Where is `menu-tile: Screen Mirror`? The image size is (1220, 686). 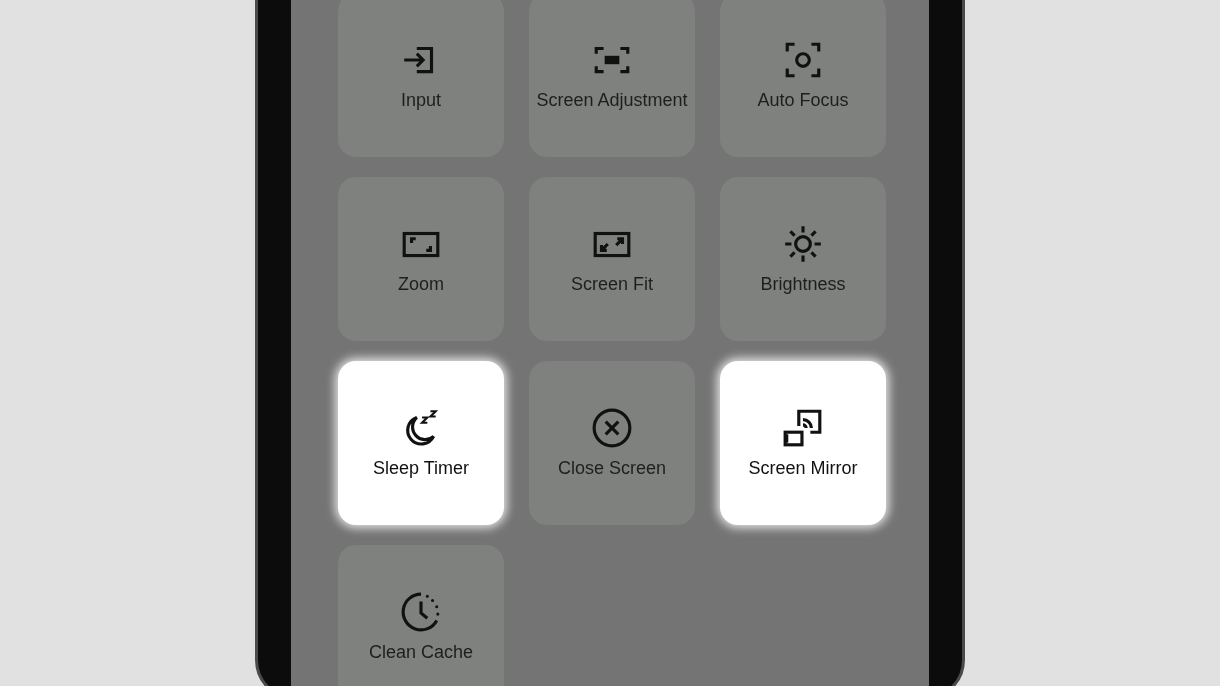
menu-tile: Screen Mirror is located at coordinates (803, 443).